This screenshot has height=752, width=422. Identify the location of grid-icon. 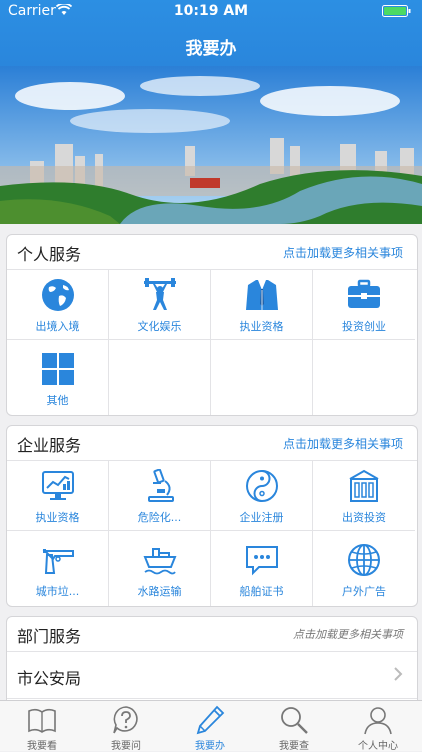
(58, 369).